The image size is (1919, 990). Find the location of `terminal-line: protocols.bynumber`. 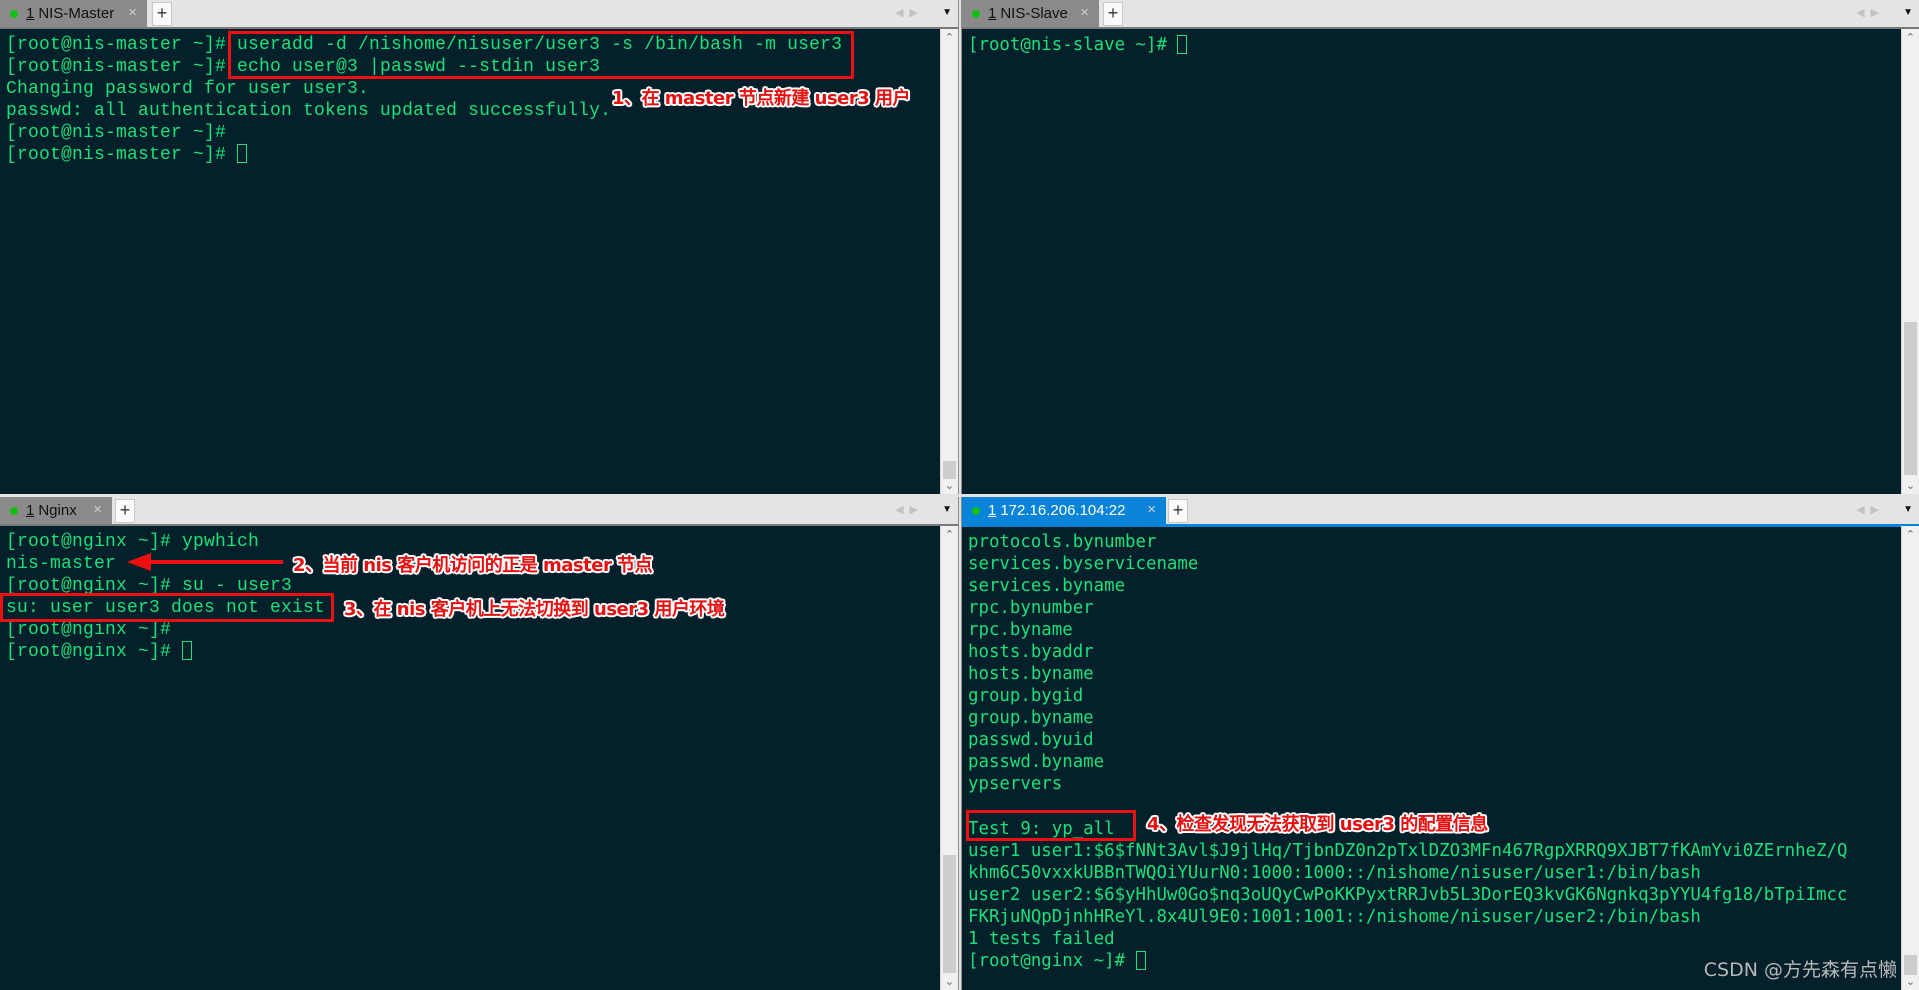

terminal-line: protocols.bynumber is located at coordinates (1062, 542).